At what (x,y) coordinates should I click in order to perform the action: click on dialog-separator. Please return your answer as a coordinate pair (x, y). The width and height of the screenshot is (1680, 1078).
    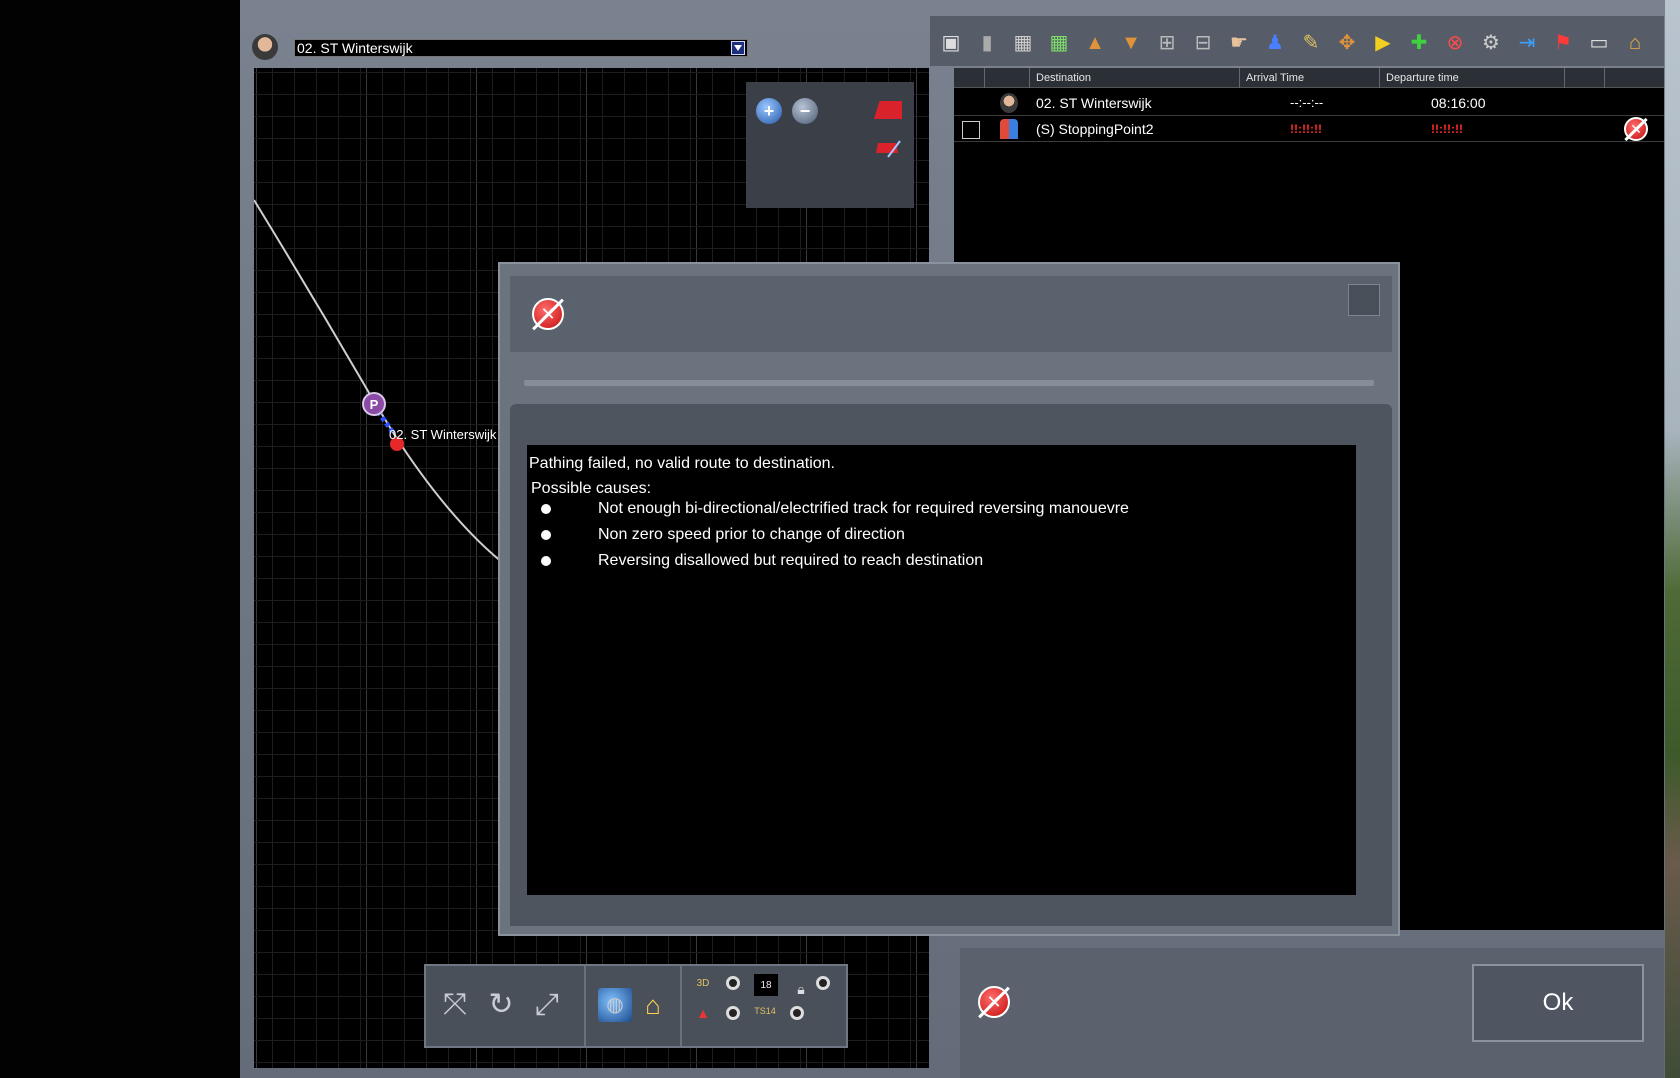
    Looking at the image, I should click on (949, 383).